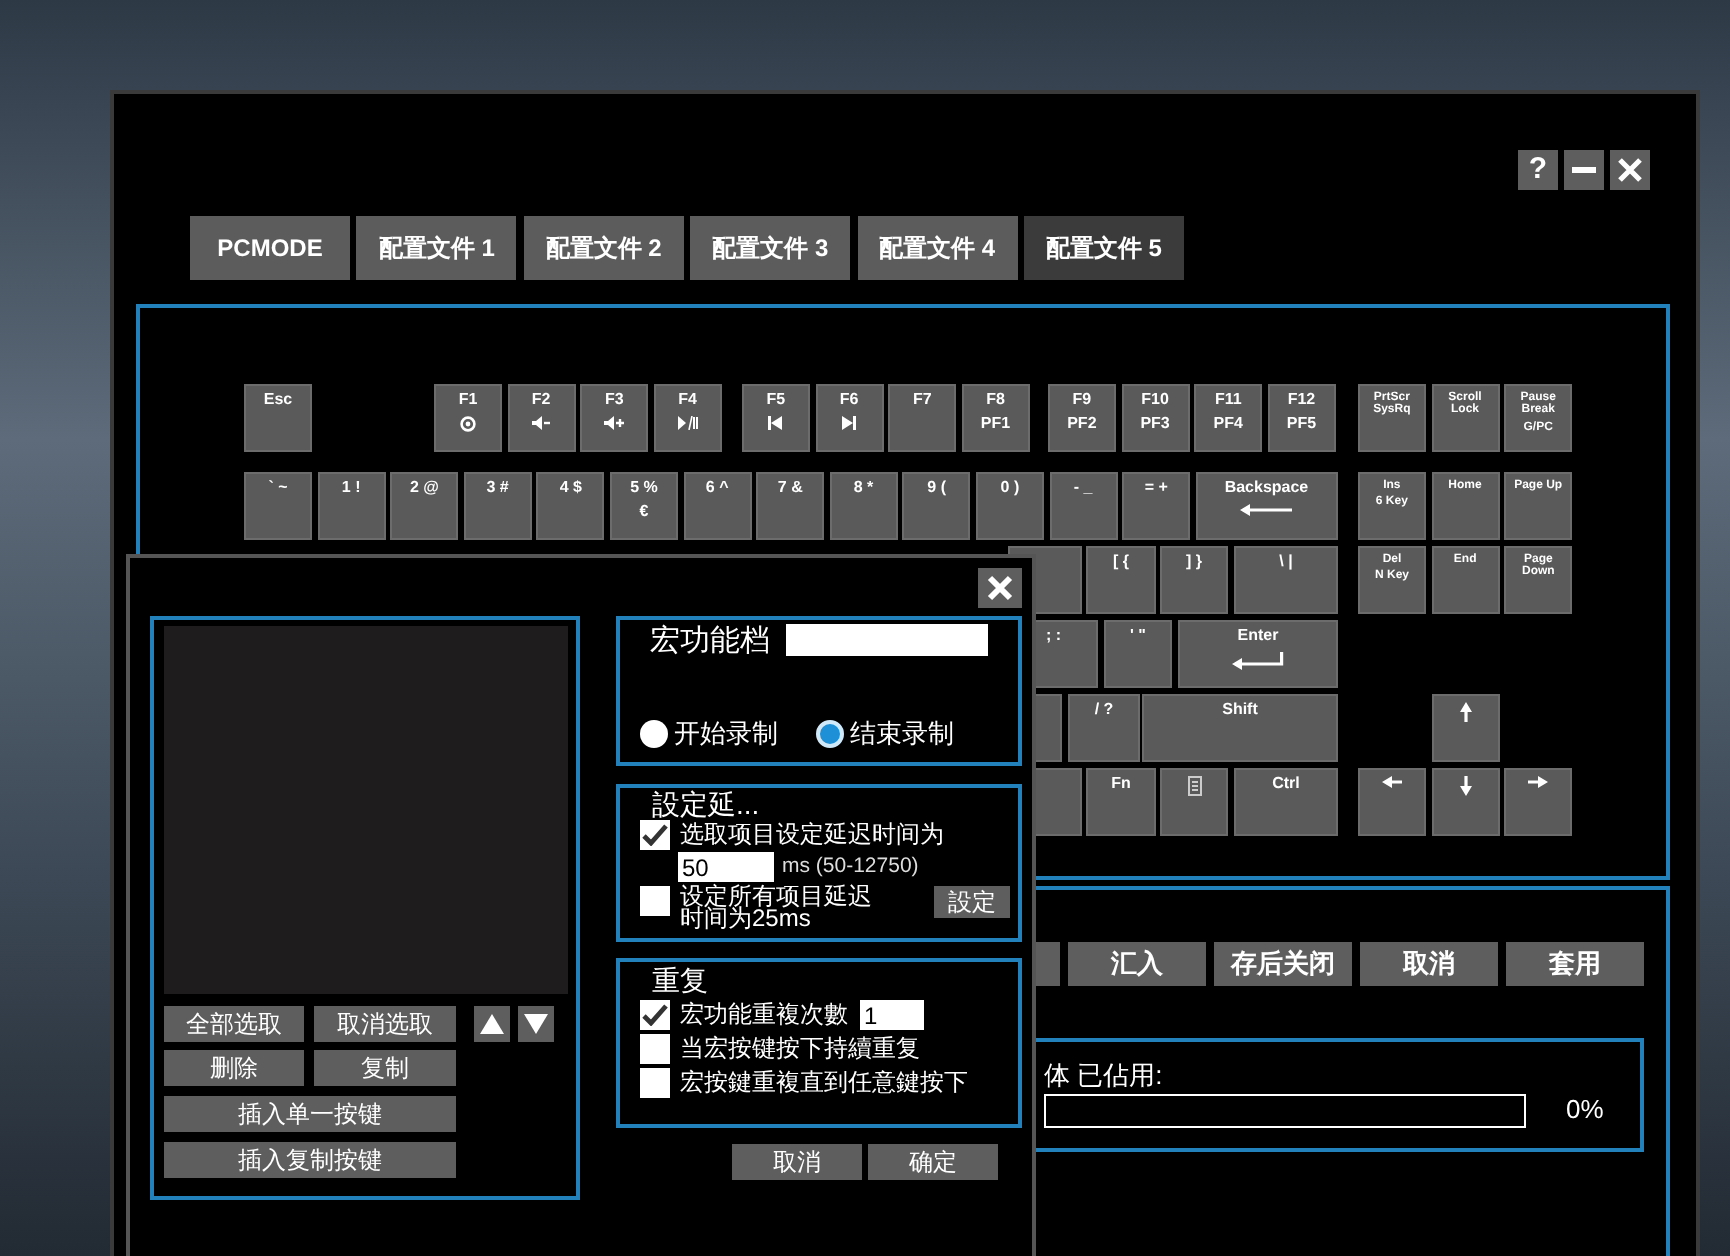 The image size is (1730, 1256). Describe the element at coordinates (1286, 802) in the screenshot. I see `keyboard-key: Ctrl` at that location.